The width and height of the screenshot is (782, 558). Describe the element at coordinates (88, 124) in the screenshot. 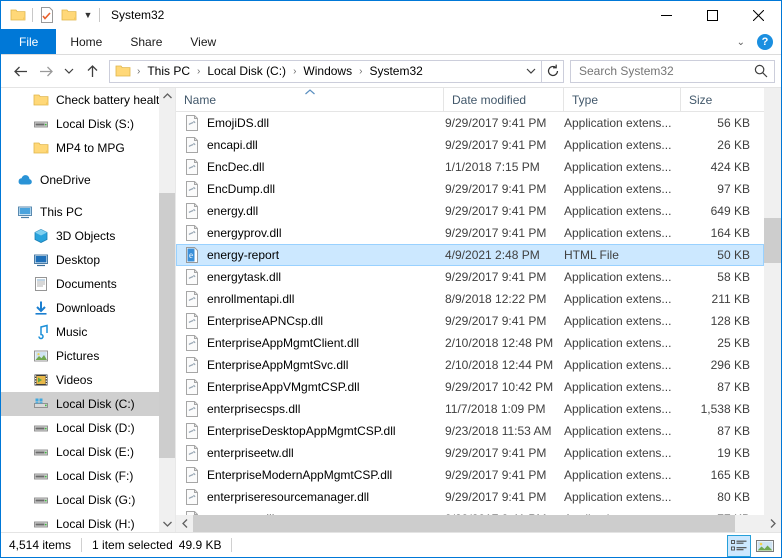

I see `sidebar-item-local-disk-s: Local Disk (S:)` at that location.